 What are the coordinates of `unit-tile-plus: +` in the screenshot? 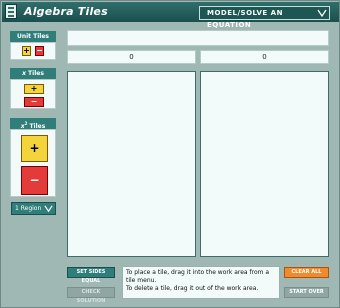 It's located at (26, 51).